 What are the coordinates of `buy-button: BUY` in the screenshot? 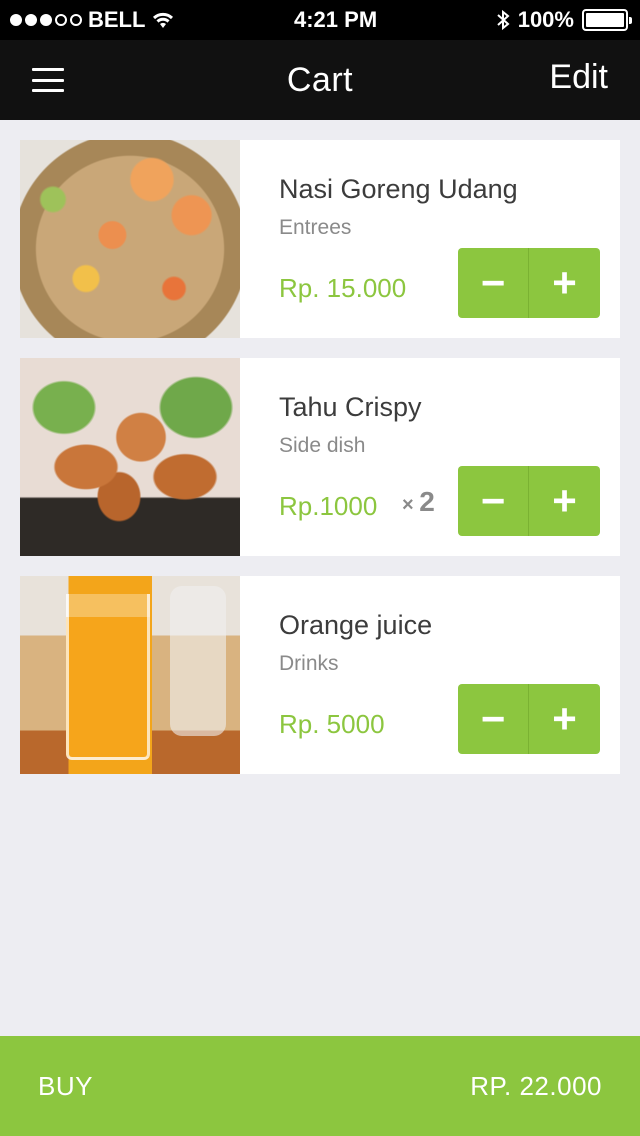 It's located at (65, 1086).